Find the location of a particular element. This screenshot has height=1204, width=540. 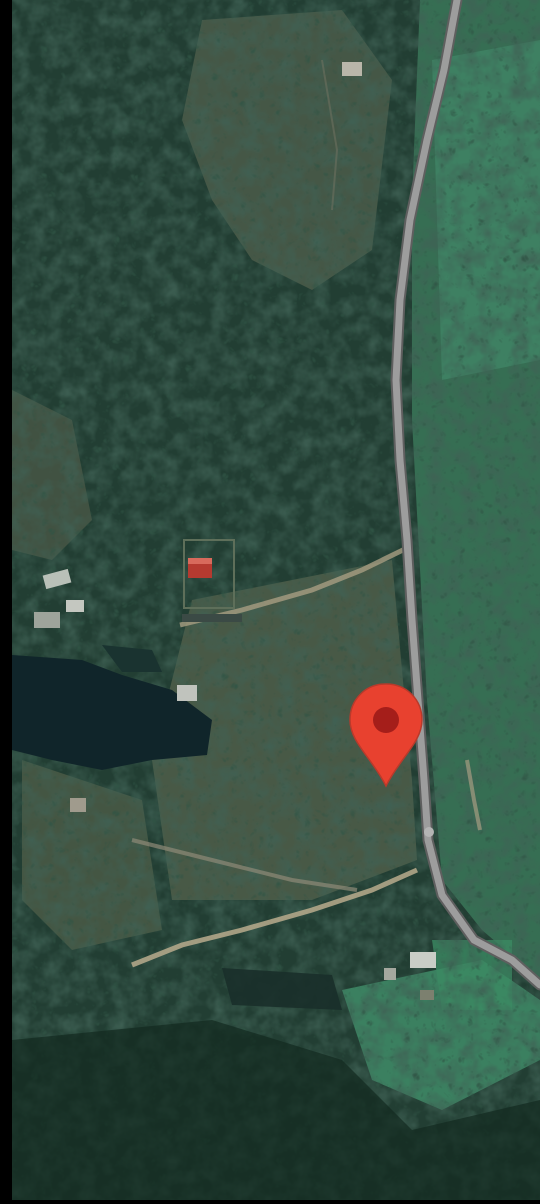

road-node is located at coordinates (429, 832).